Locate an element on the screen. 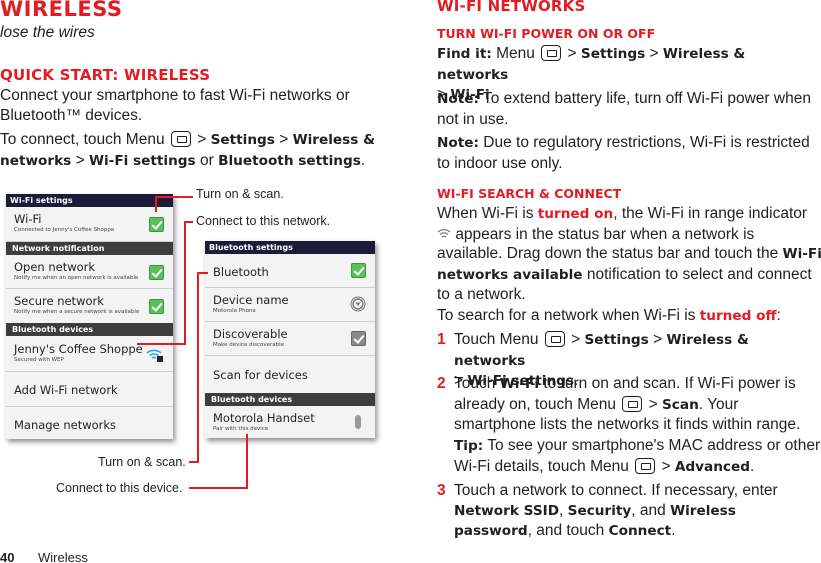 Image resolution: width=821 pixels, height=563 pixels. callout-bt-connect: Connect to this device. is located at coordinates (119, 488).